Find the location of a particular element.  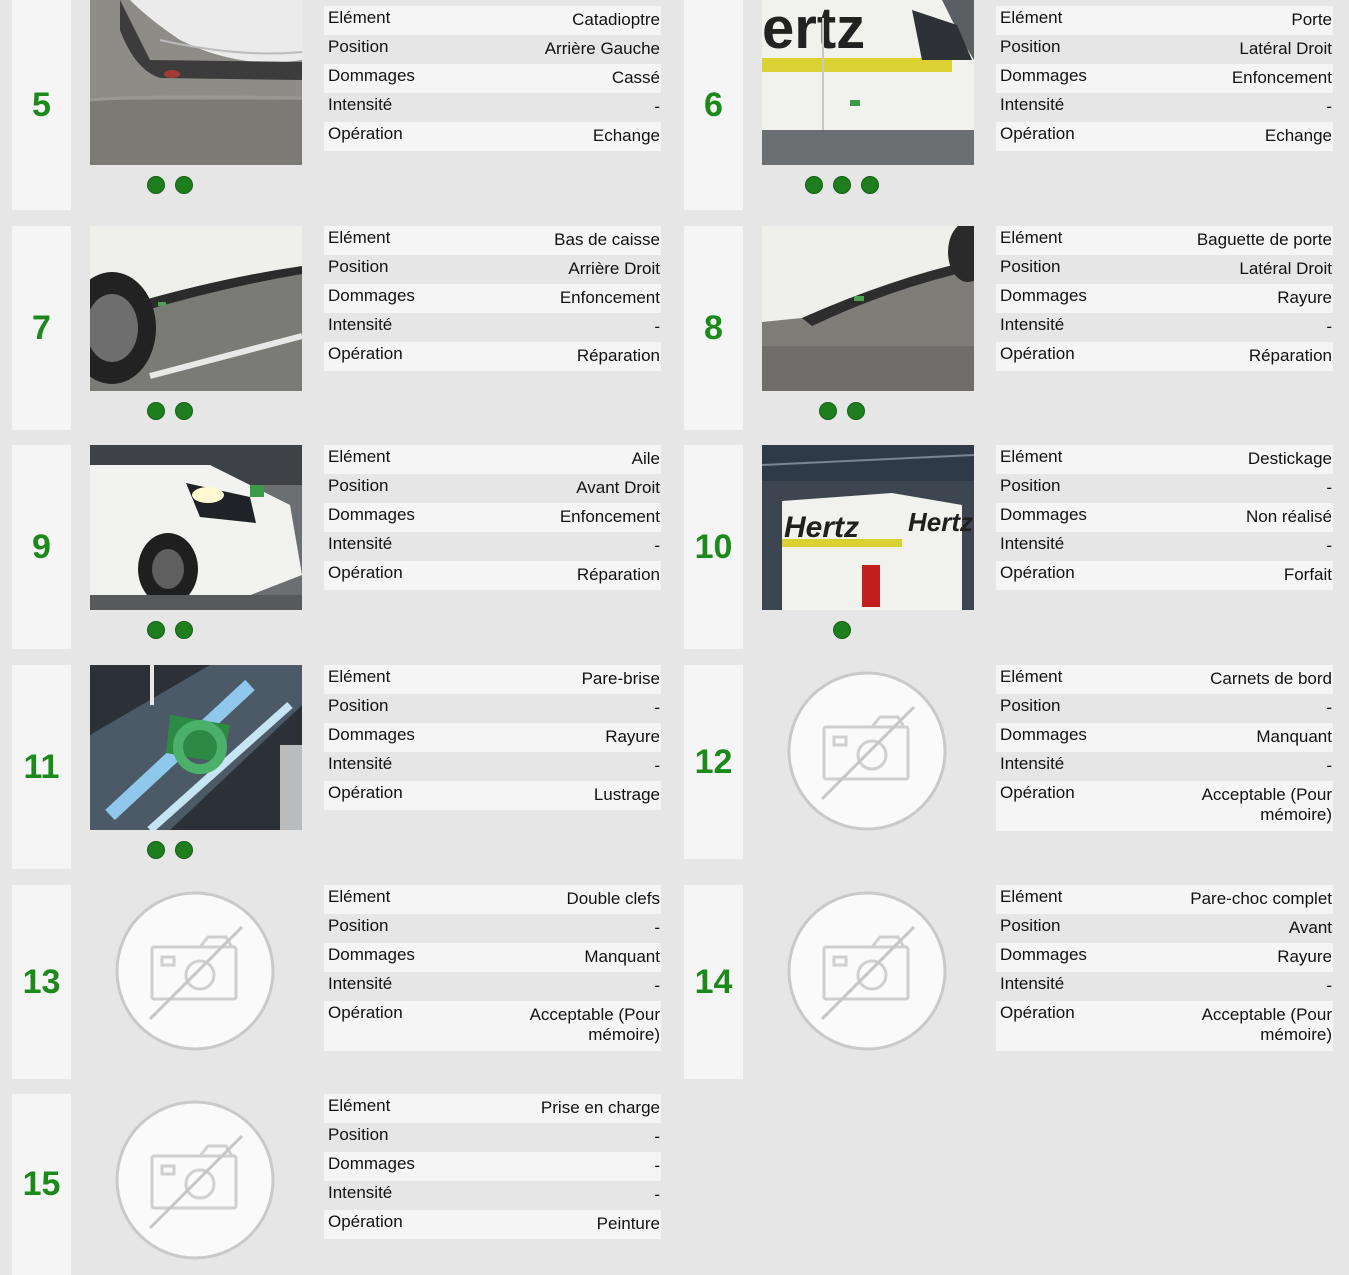

detail-value: Peinture is located at coordinates (628, 1223).